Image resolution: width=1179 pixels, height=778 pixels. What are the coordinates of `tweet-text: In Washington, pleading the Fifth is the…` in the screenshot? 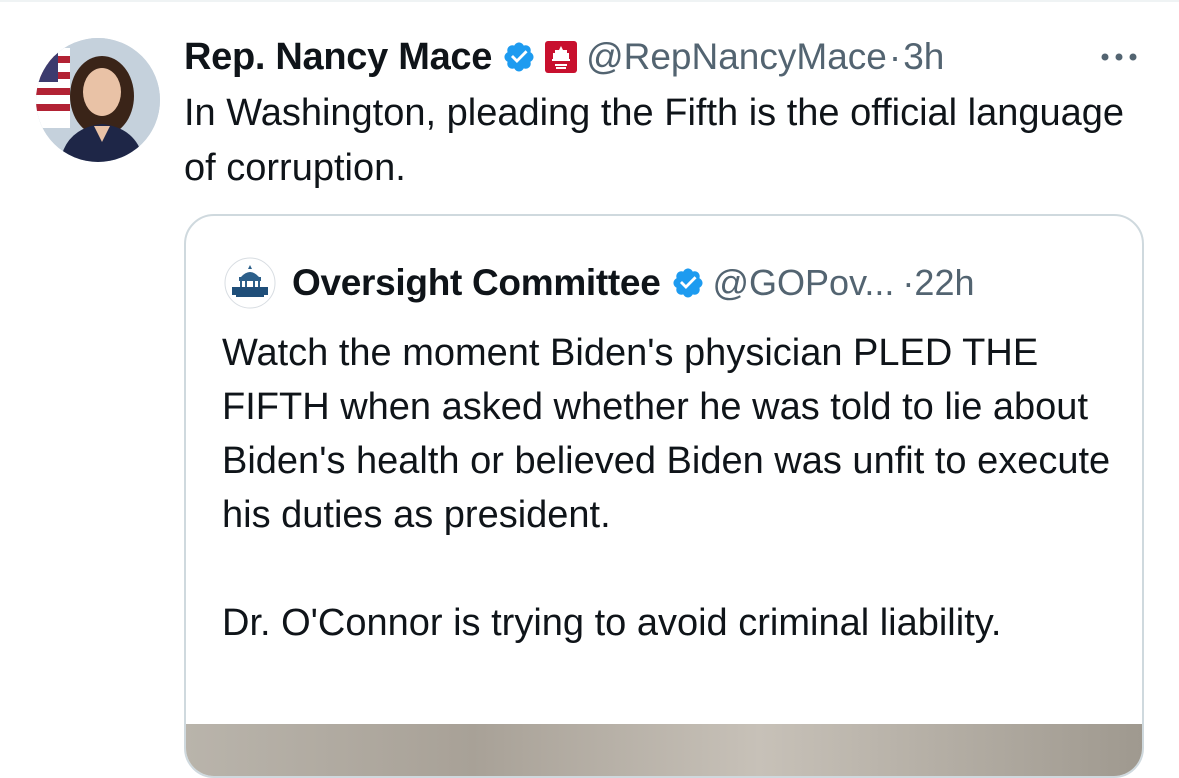 It's located at (654, 140).